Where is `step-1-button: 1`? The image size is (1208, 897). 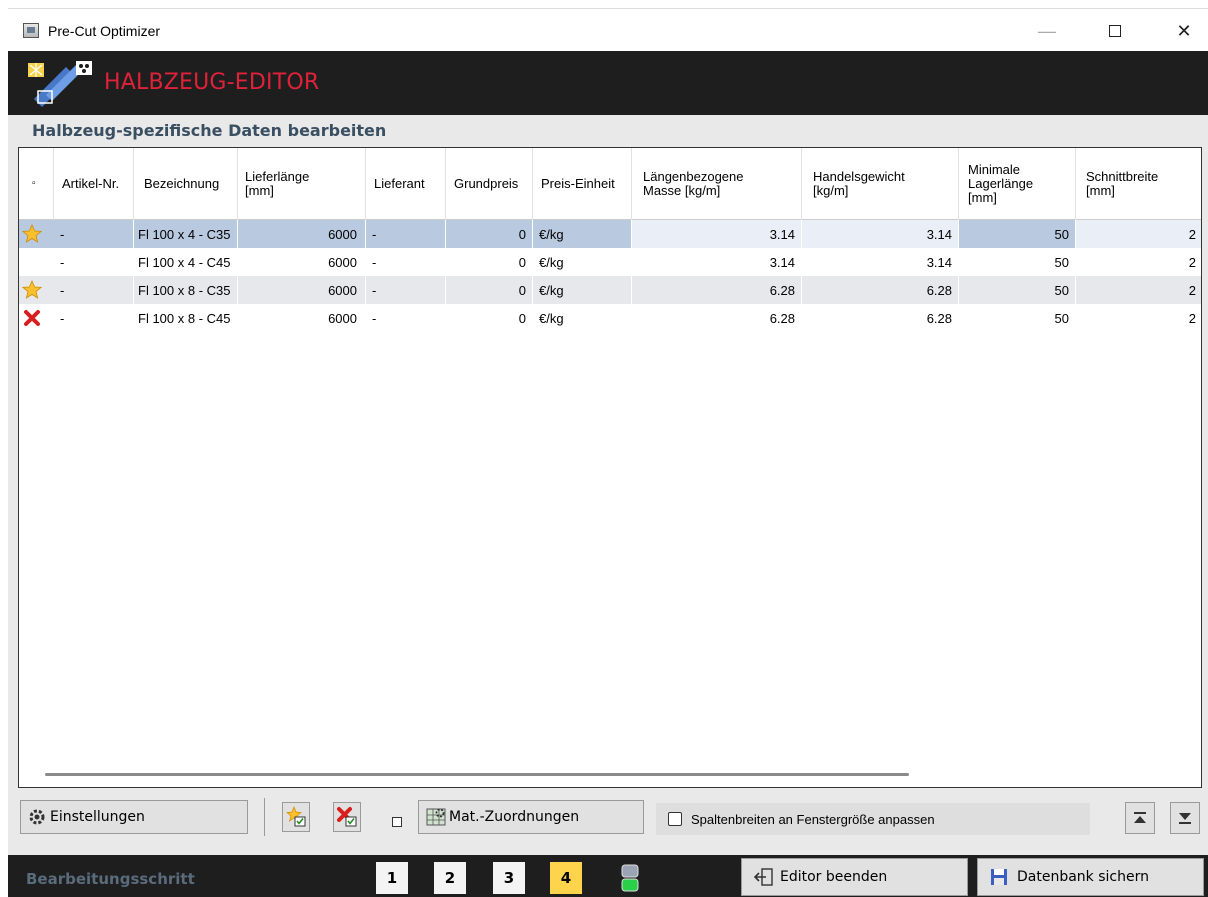 step-1-button: 1 is located at coordinates (392, 878).